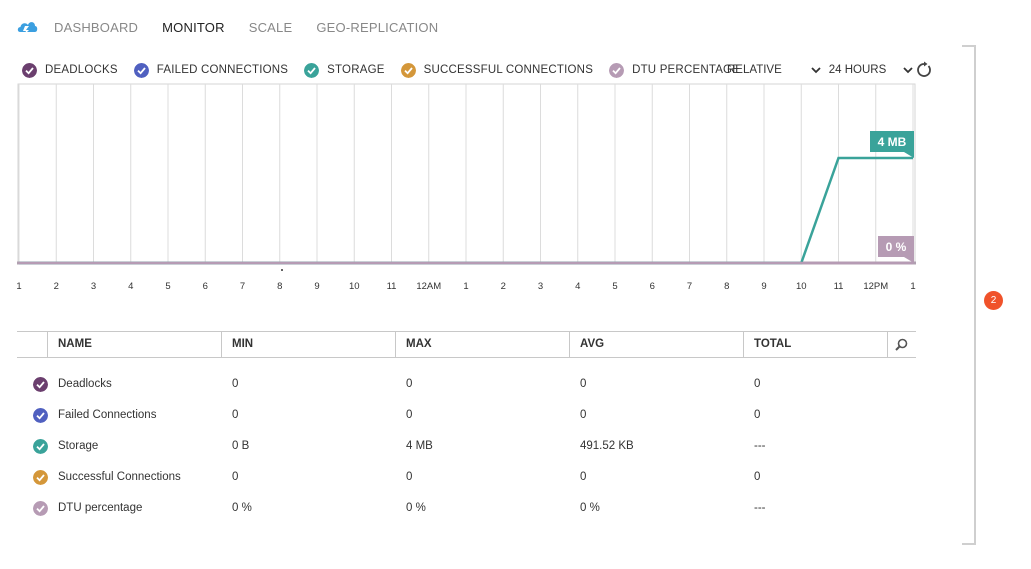 This screenshot has height=569, width=1031. I want to click on table-row: Successful Connections 0 0 0 0, so click(466, 479).